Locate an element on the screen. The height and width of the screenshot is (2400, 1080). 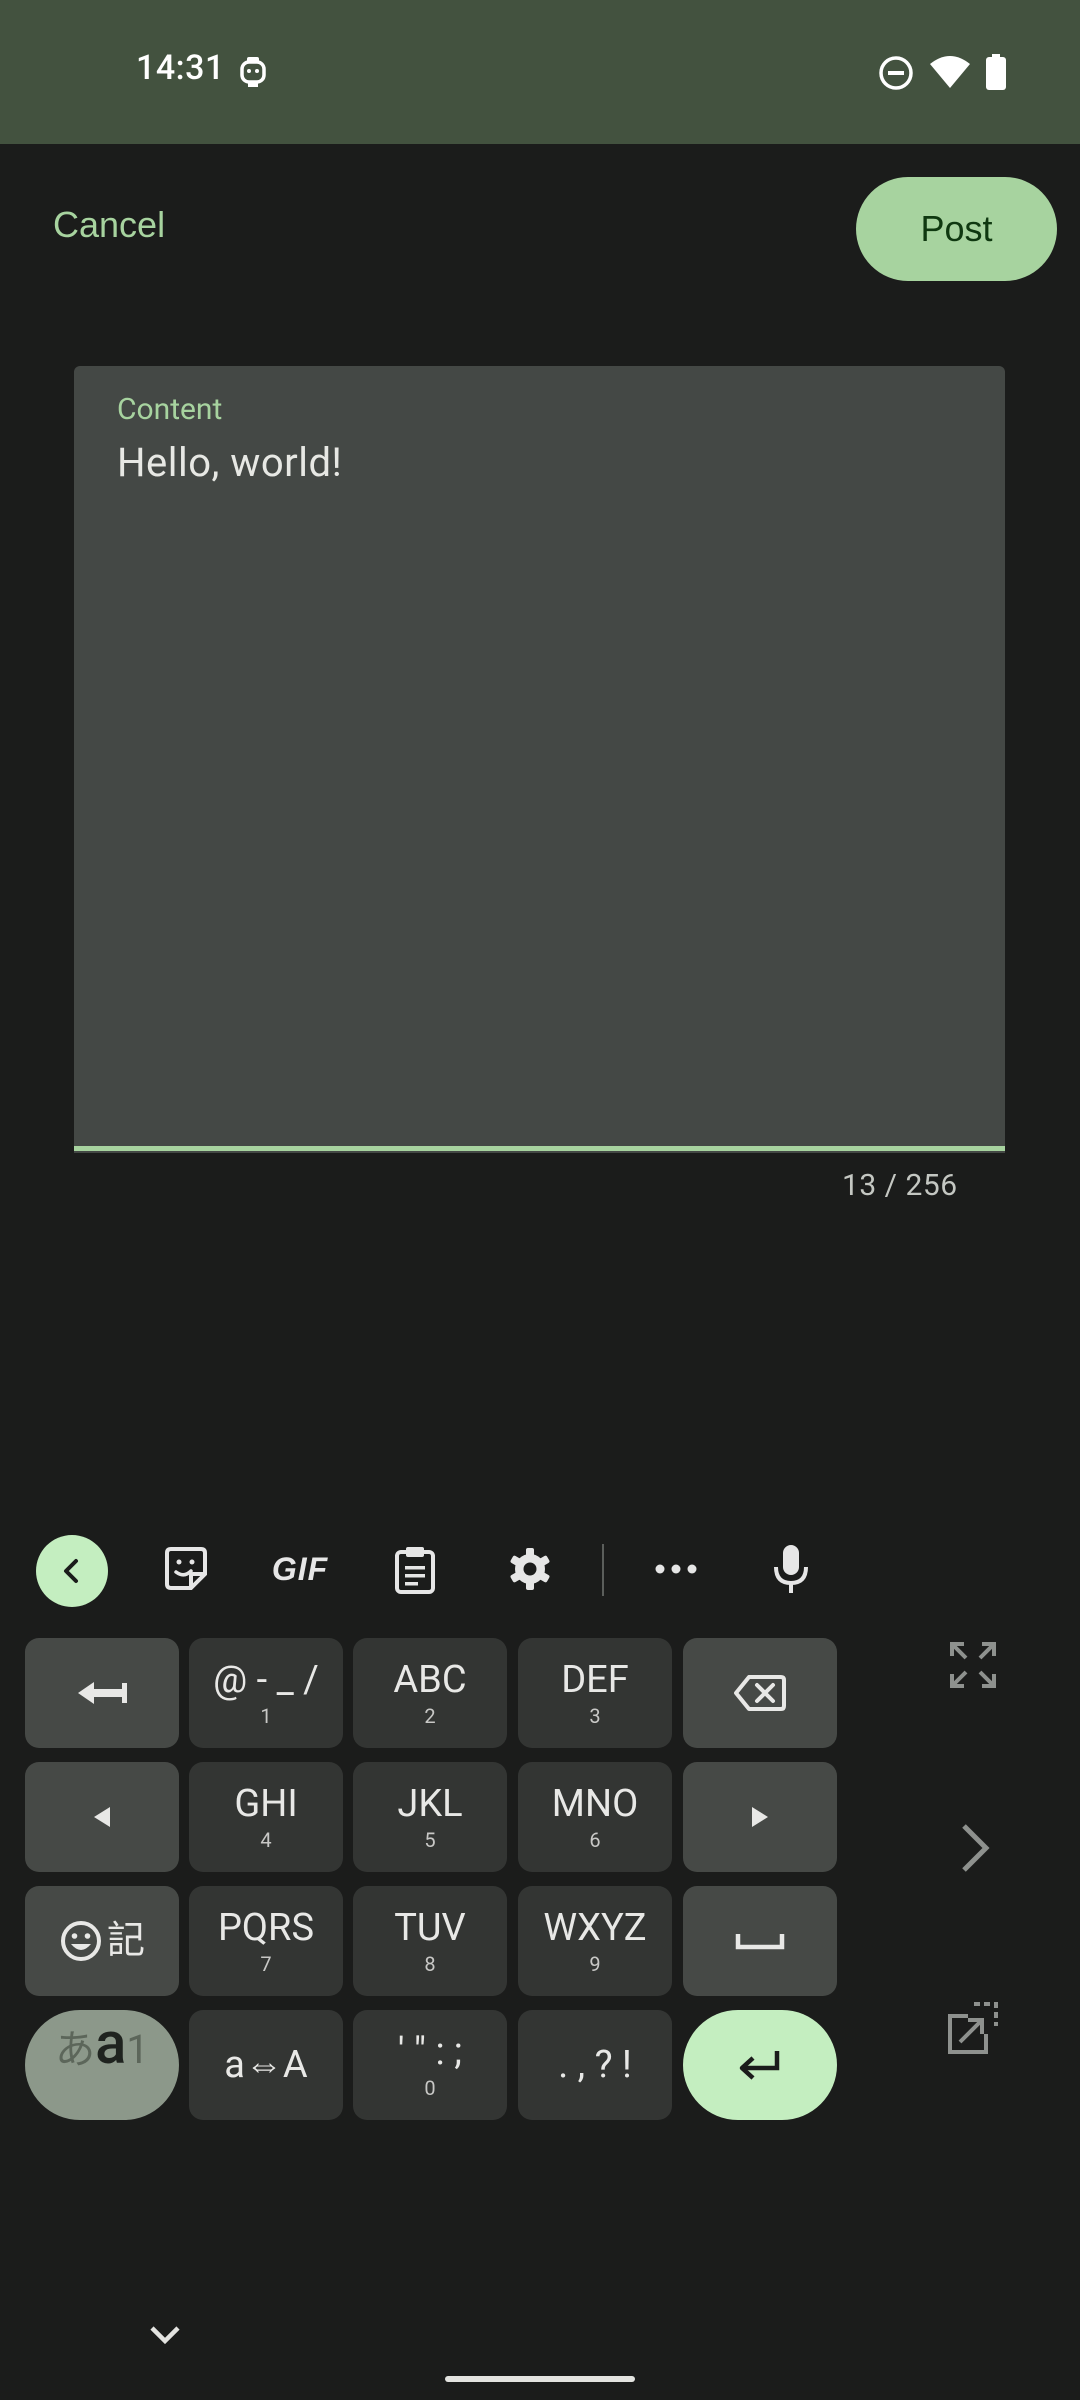
enter-key is located at coordinates (760, 2065).